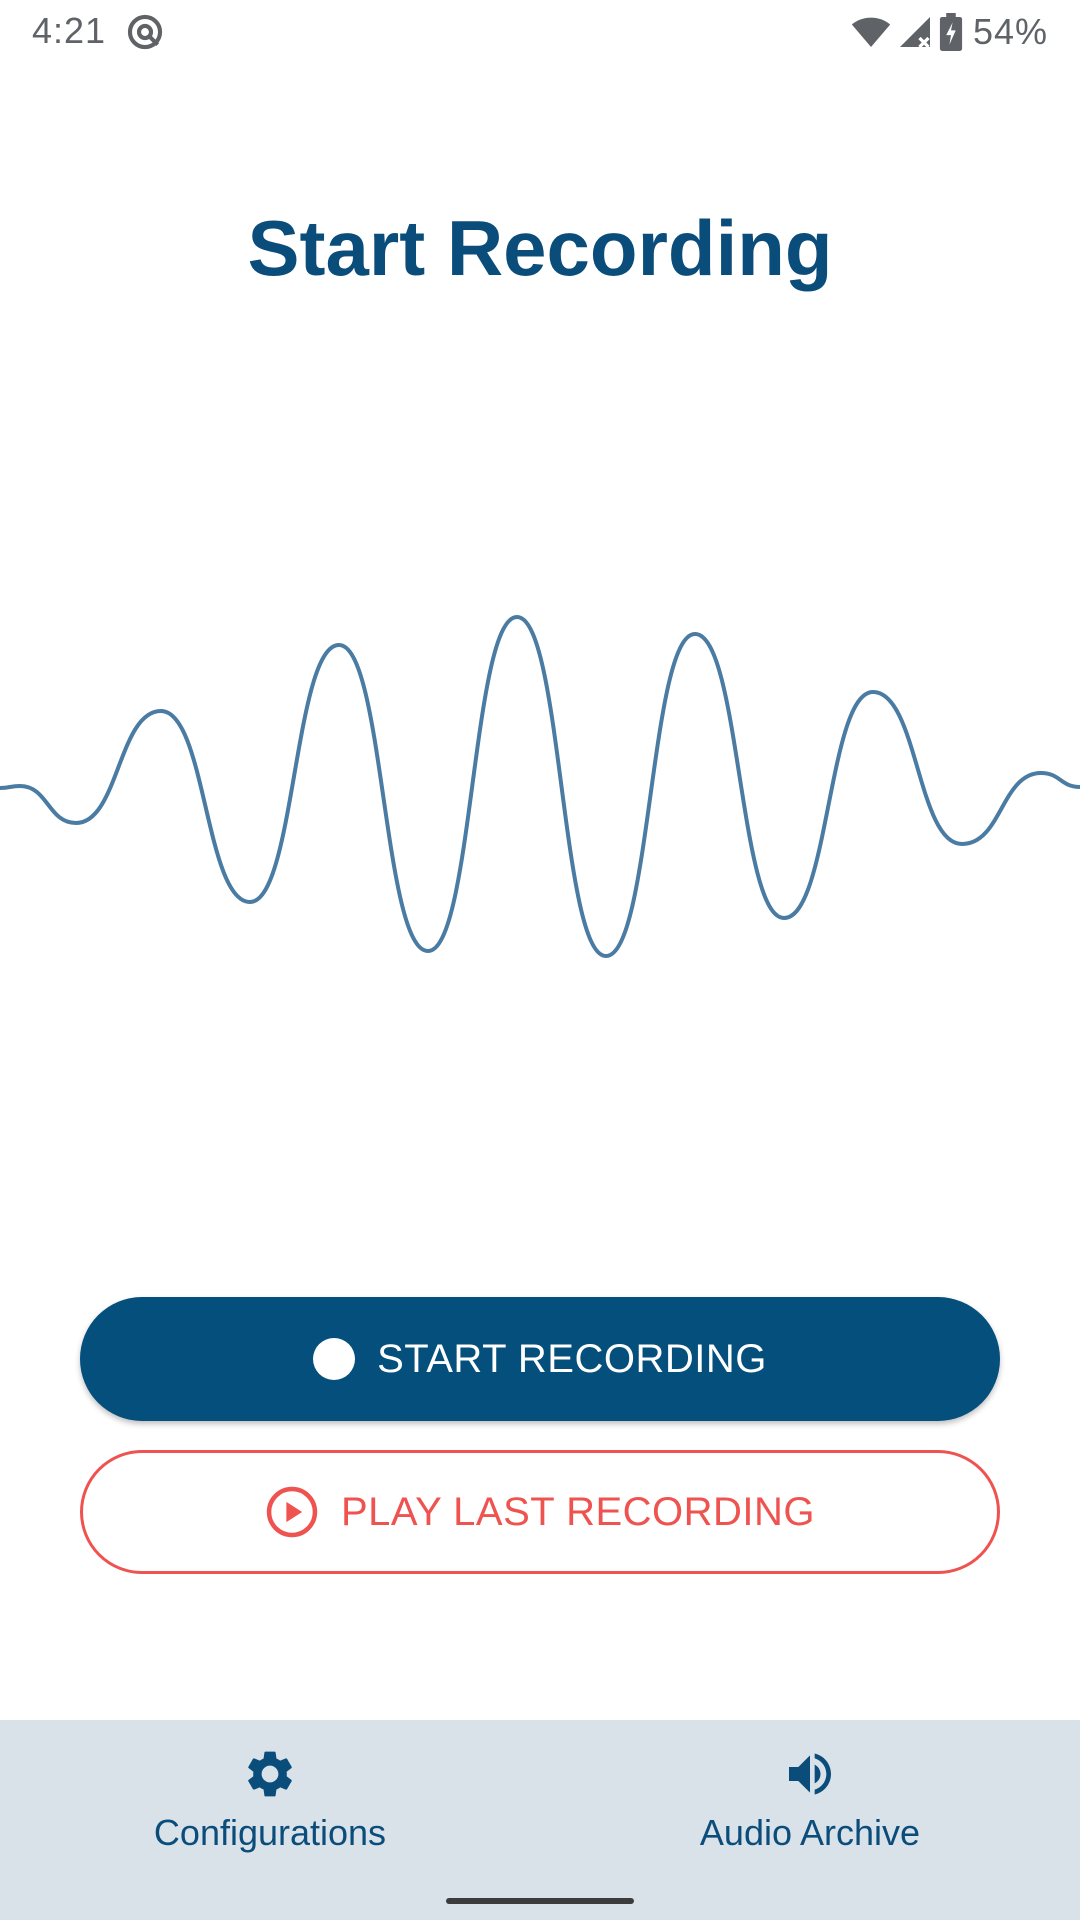  I want to click on at-sign-icon, so click(145, 32).